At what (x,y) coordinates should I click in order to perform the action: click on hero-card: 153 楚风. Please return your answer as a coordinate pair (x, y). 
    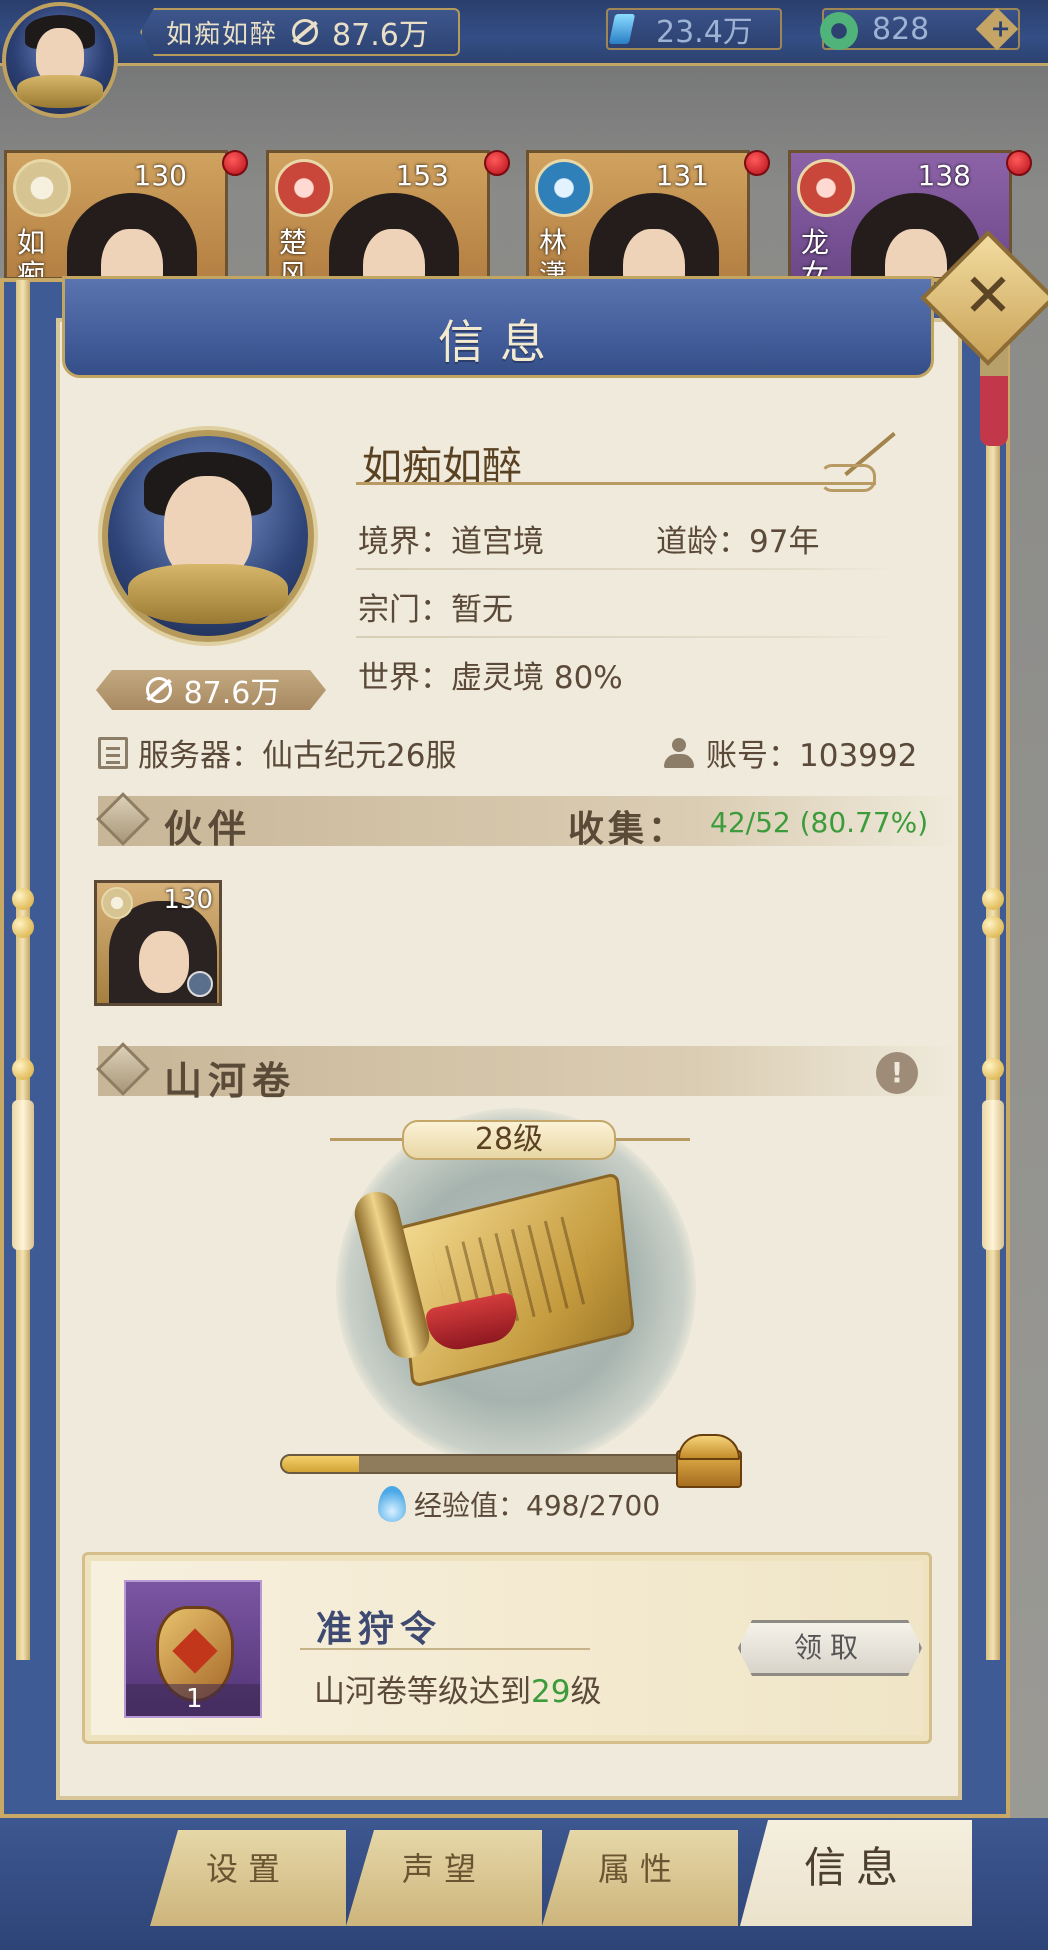
    Looking at the image, I should click on (378, 215).